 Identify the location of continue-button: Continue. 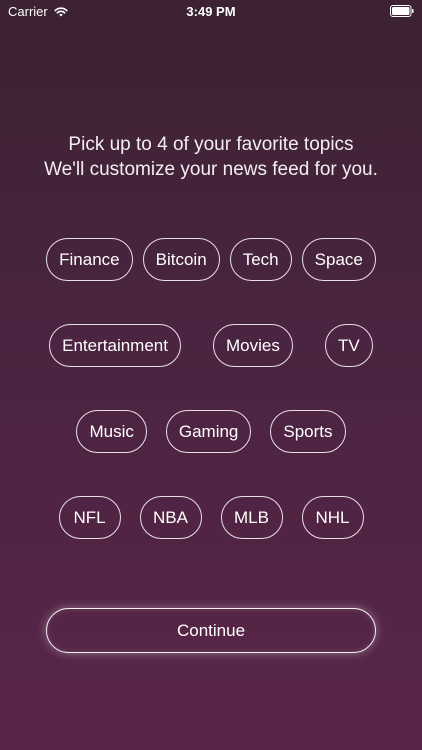
(211, 630).